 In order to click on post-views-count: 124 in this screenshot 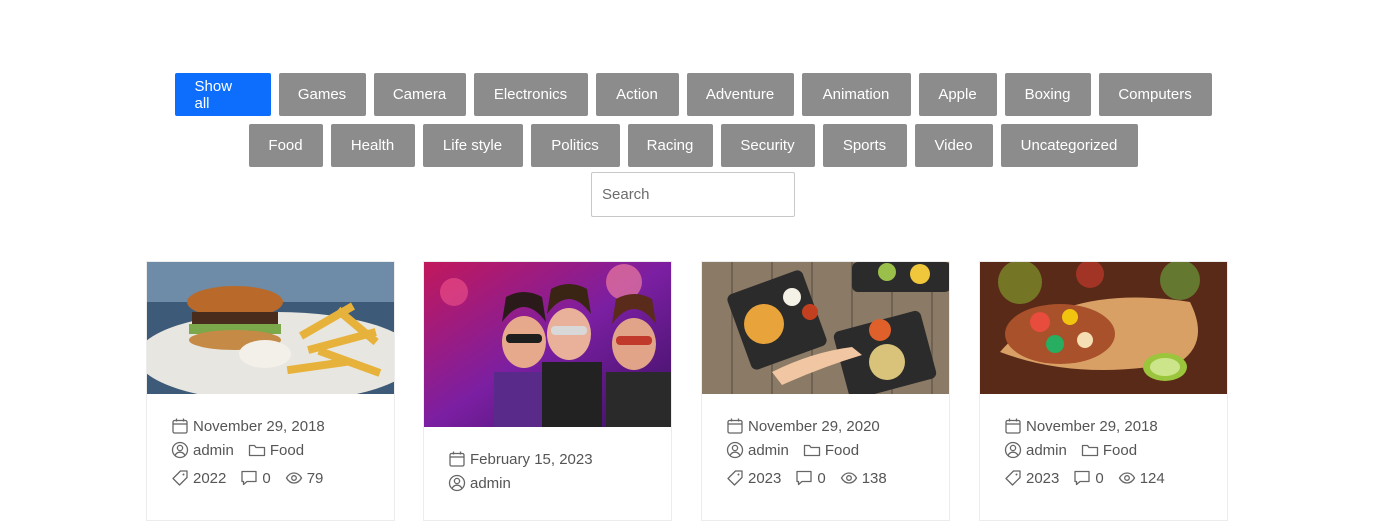, I will do `click(1152, 478)`.